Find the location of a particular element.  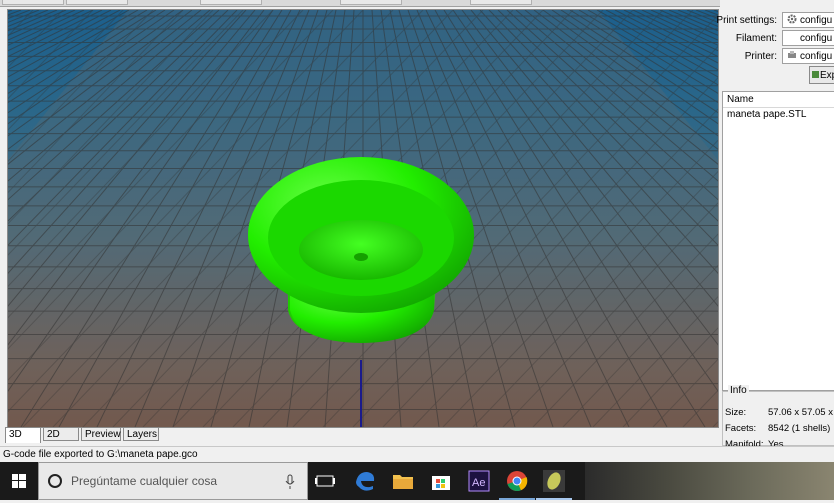

chrome-icon is located at coordinates (517, 481).